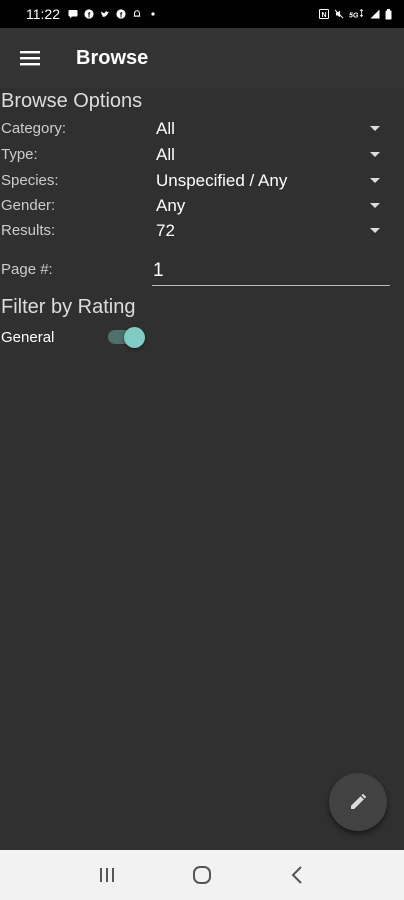 The image size is (404, 900). I want to click on recent-apps-button, so click(107, 875).